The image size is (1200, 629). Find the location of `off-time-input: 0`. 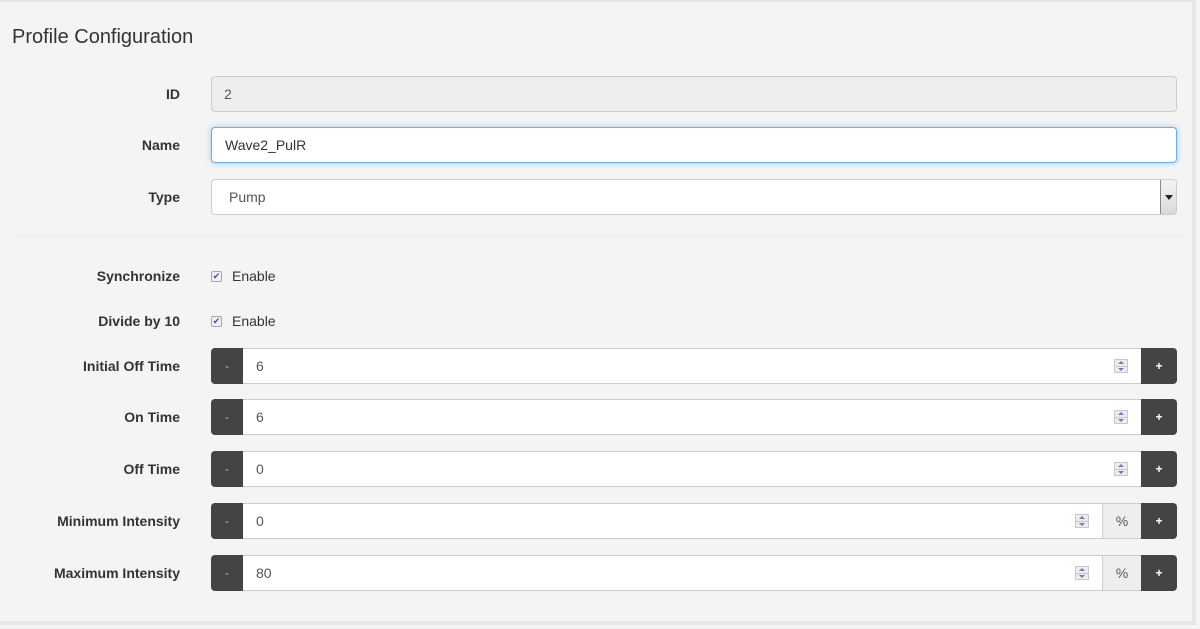

off-time-input: 0 is located at coordinates (692, 469).